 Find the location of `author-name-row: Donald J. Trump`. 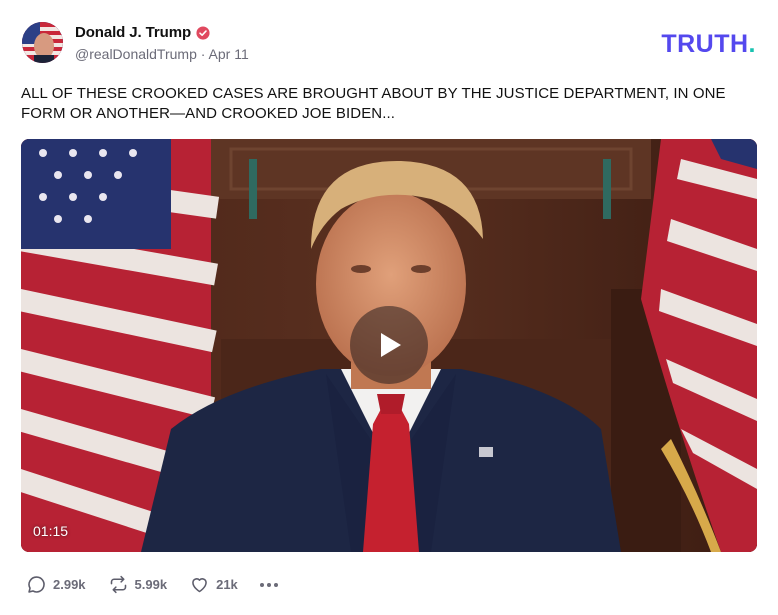

author-name-row: Donald J. Trump is located at coordinates (142, 32).